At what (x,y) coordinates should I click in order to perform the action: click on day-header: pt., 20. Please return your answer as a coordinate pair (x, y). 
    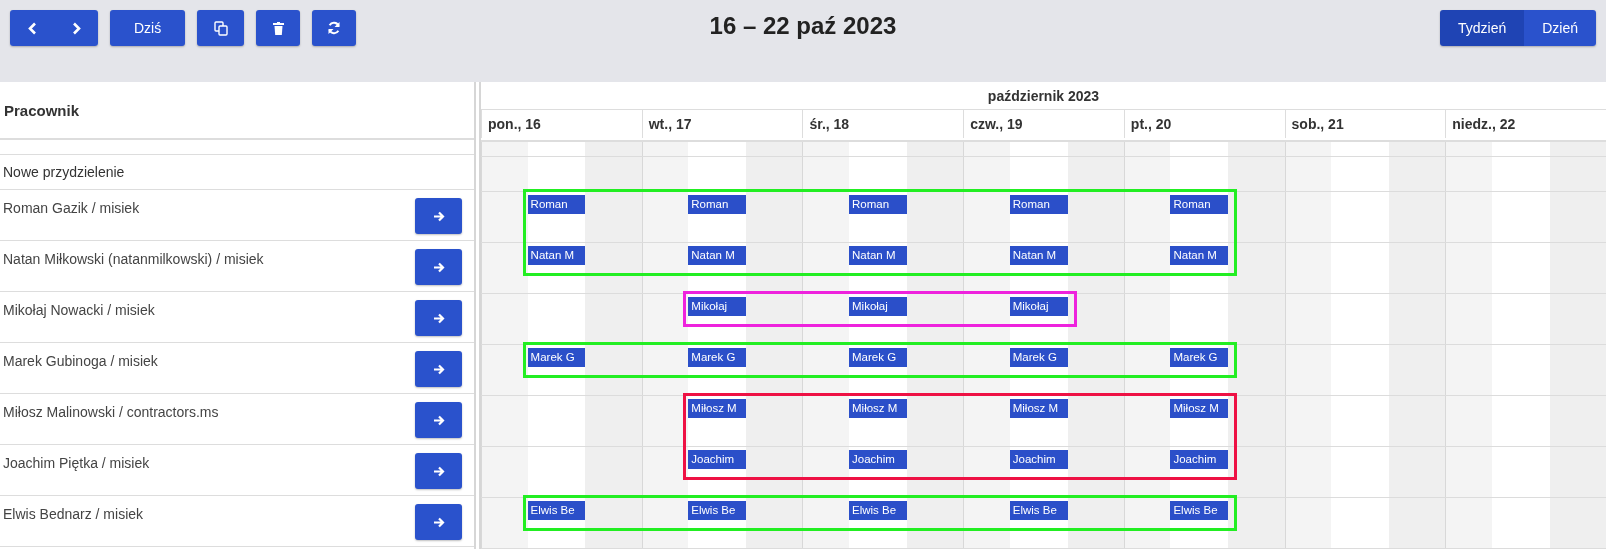
    Looking at the image, I should click on (1204, 124).